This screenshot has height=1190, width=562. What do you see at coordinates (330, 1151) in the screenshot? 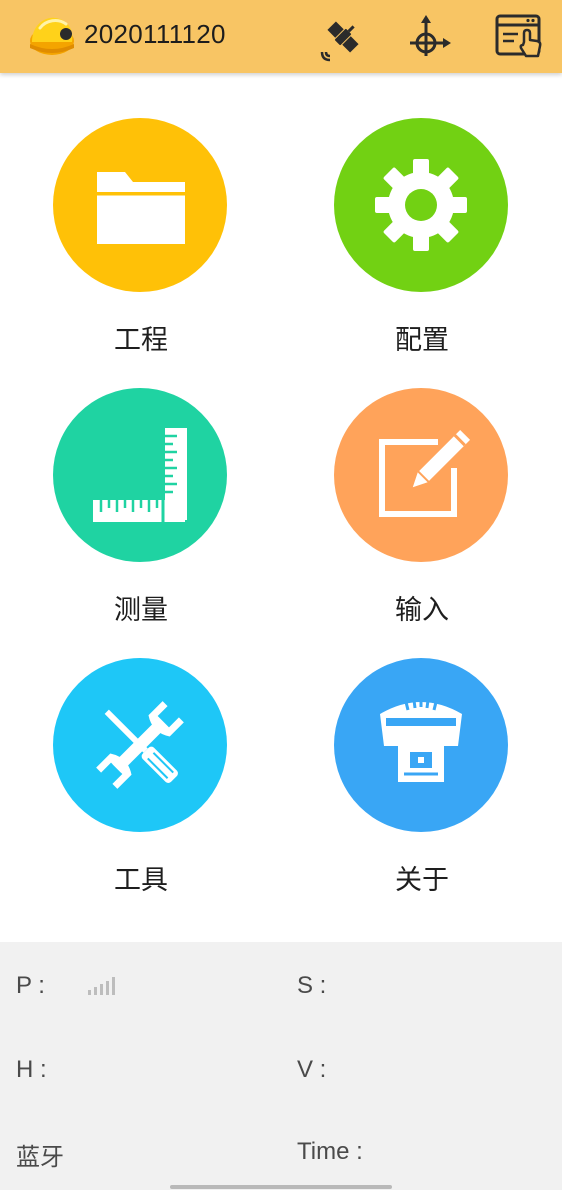
I see `status-time-label: Time :` at bounding box center [330, 1151].